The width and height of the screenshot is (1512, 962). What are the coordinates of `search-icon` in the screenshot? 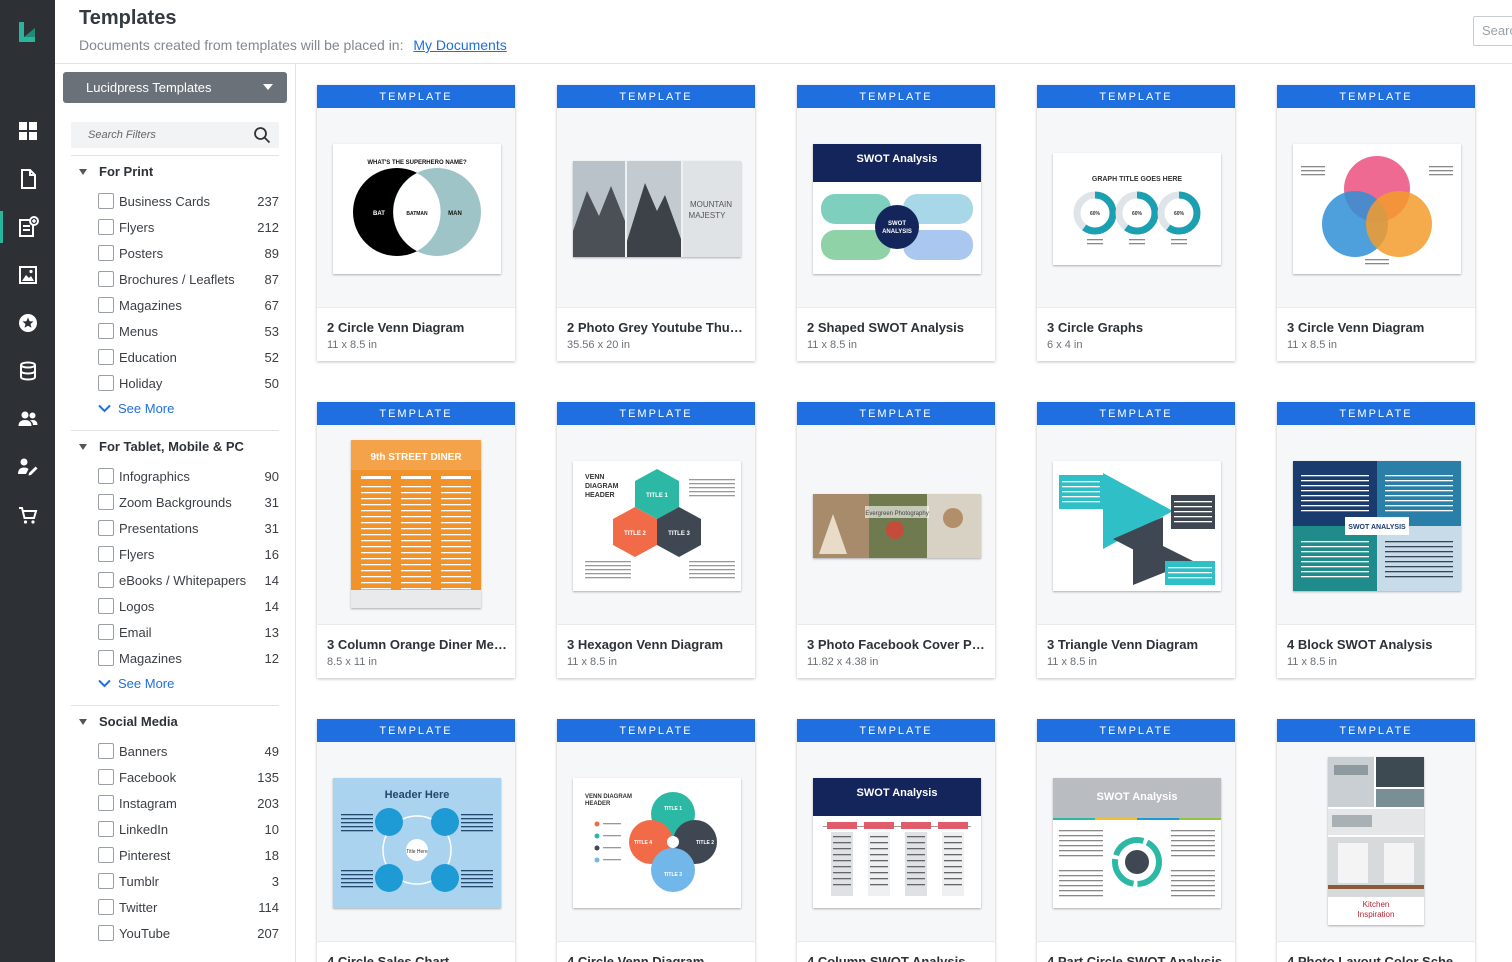 It's located at (262, 135).